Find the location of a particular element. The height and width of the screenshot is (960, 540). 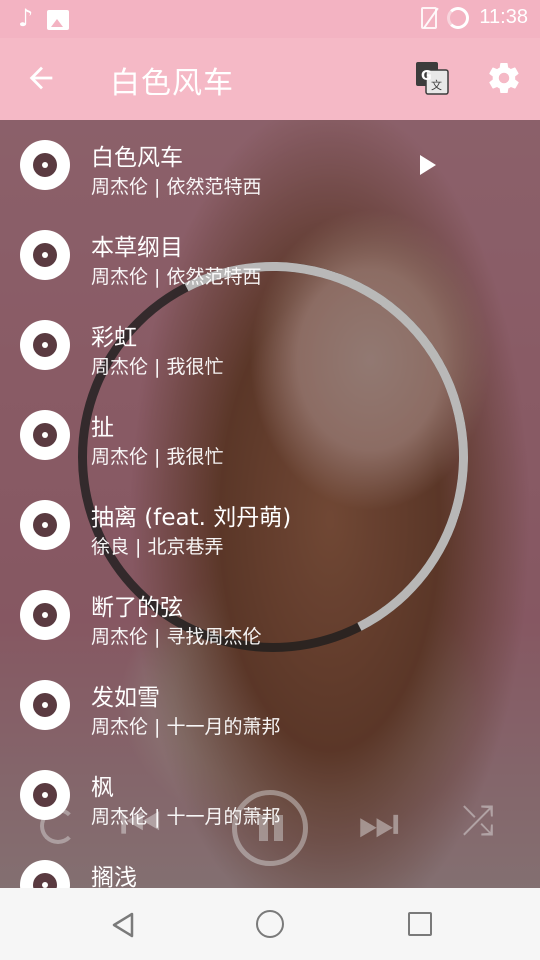

song-artist-album: 周杰伦 | 寻找周杰伦 is located at coordinates (176, 637).